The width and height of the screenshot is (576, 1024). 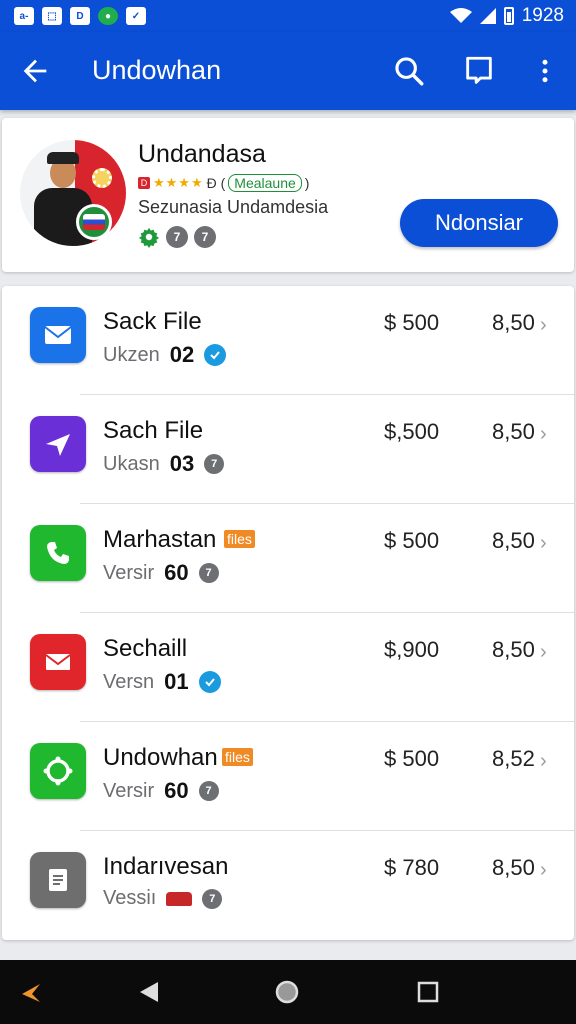 What do you see at coordinates (131, 463) in the screenshot?
I see `version-label: Ukasn` at bounding box center [131, 463].